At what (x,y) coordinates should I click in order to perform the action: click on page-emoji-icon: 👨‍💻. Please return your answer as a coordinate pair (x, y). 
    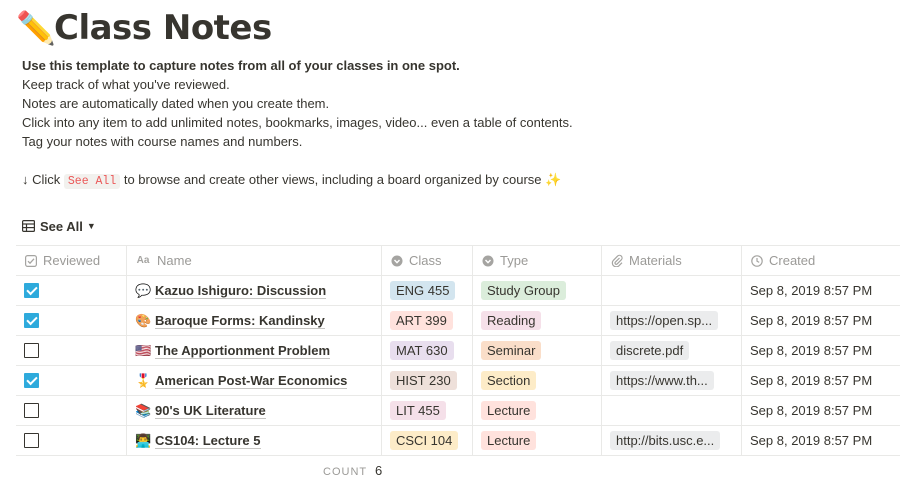
    Looking at the image, I should click on (143, 440).